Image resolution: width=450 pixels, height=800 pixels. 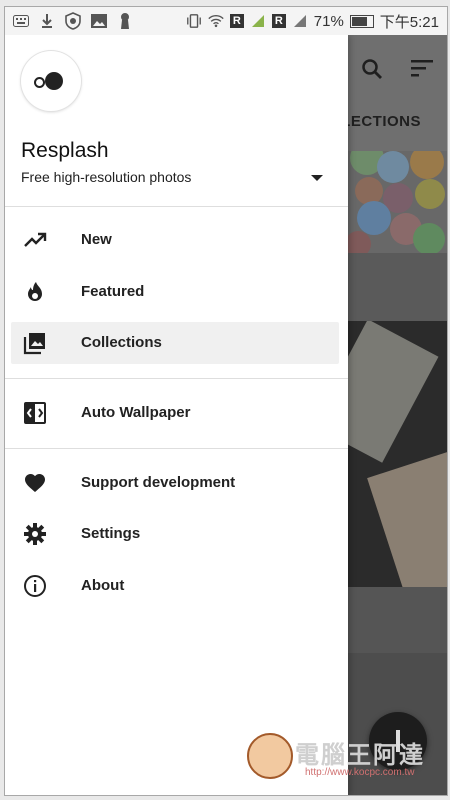 I want to click on menu-item-featured: Featured, so click(x=175, y=292).